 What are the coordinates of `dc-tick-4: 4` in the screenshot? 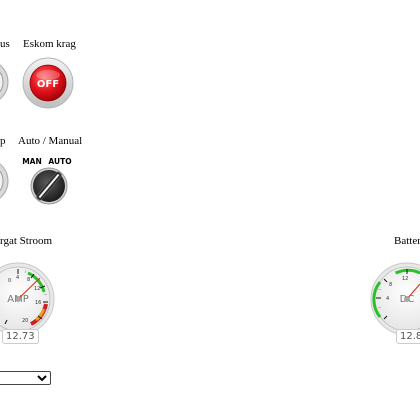 It's located at (387, 299).